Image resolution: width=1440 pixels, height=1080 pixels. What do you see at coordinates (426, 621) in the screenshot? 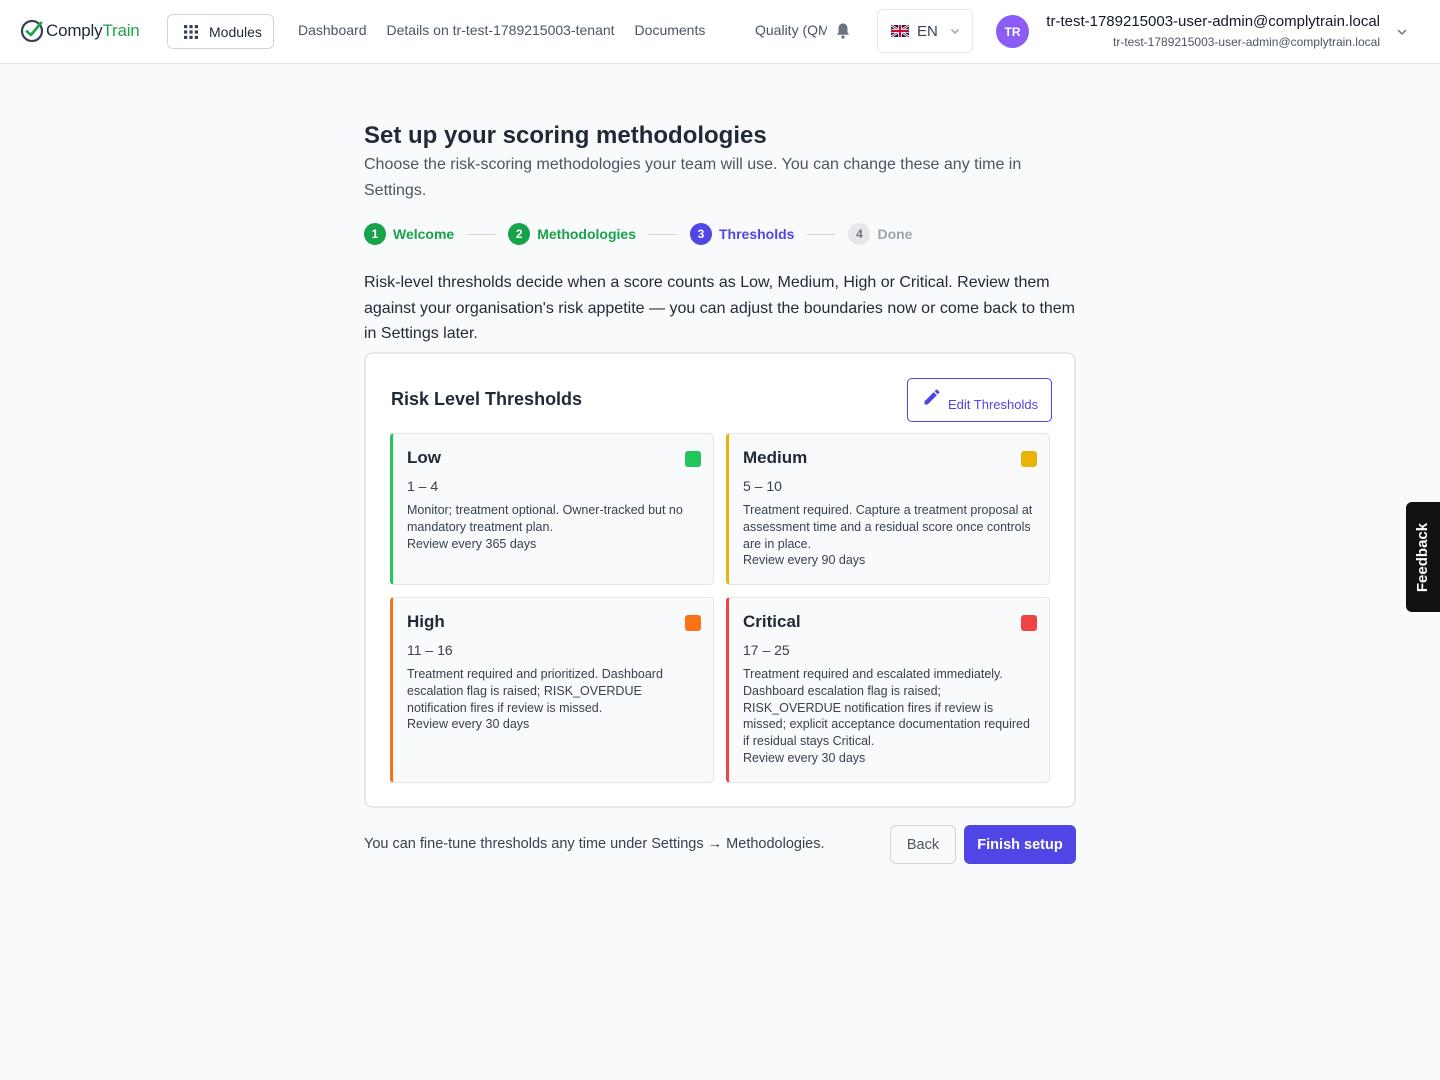
I see `level-name: High` at bounding box center [426, 621].